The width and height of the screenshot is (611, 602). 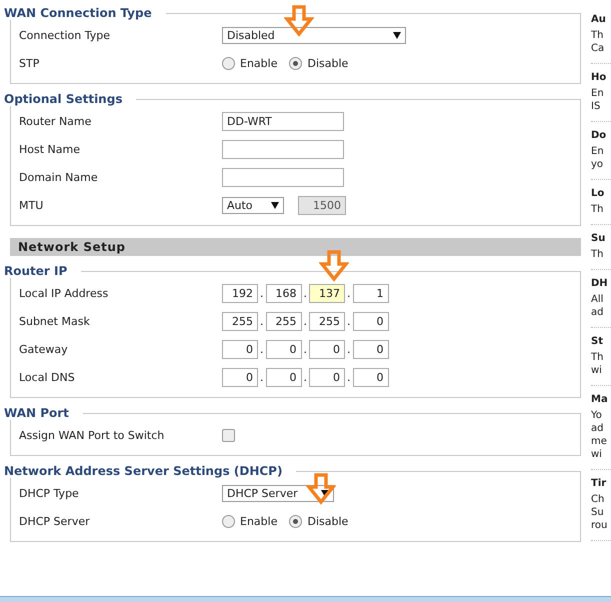 I want to click on help-title: Ma, so click(x=600, y=400).